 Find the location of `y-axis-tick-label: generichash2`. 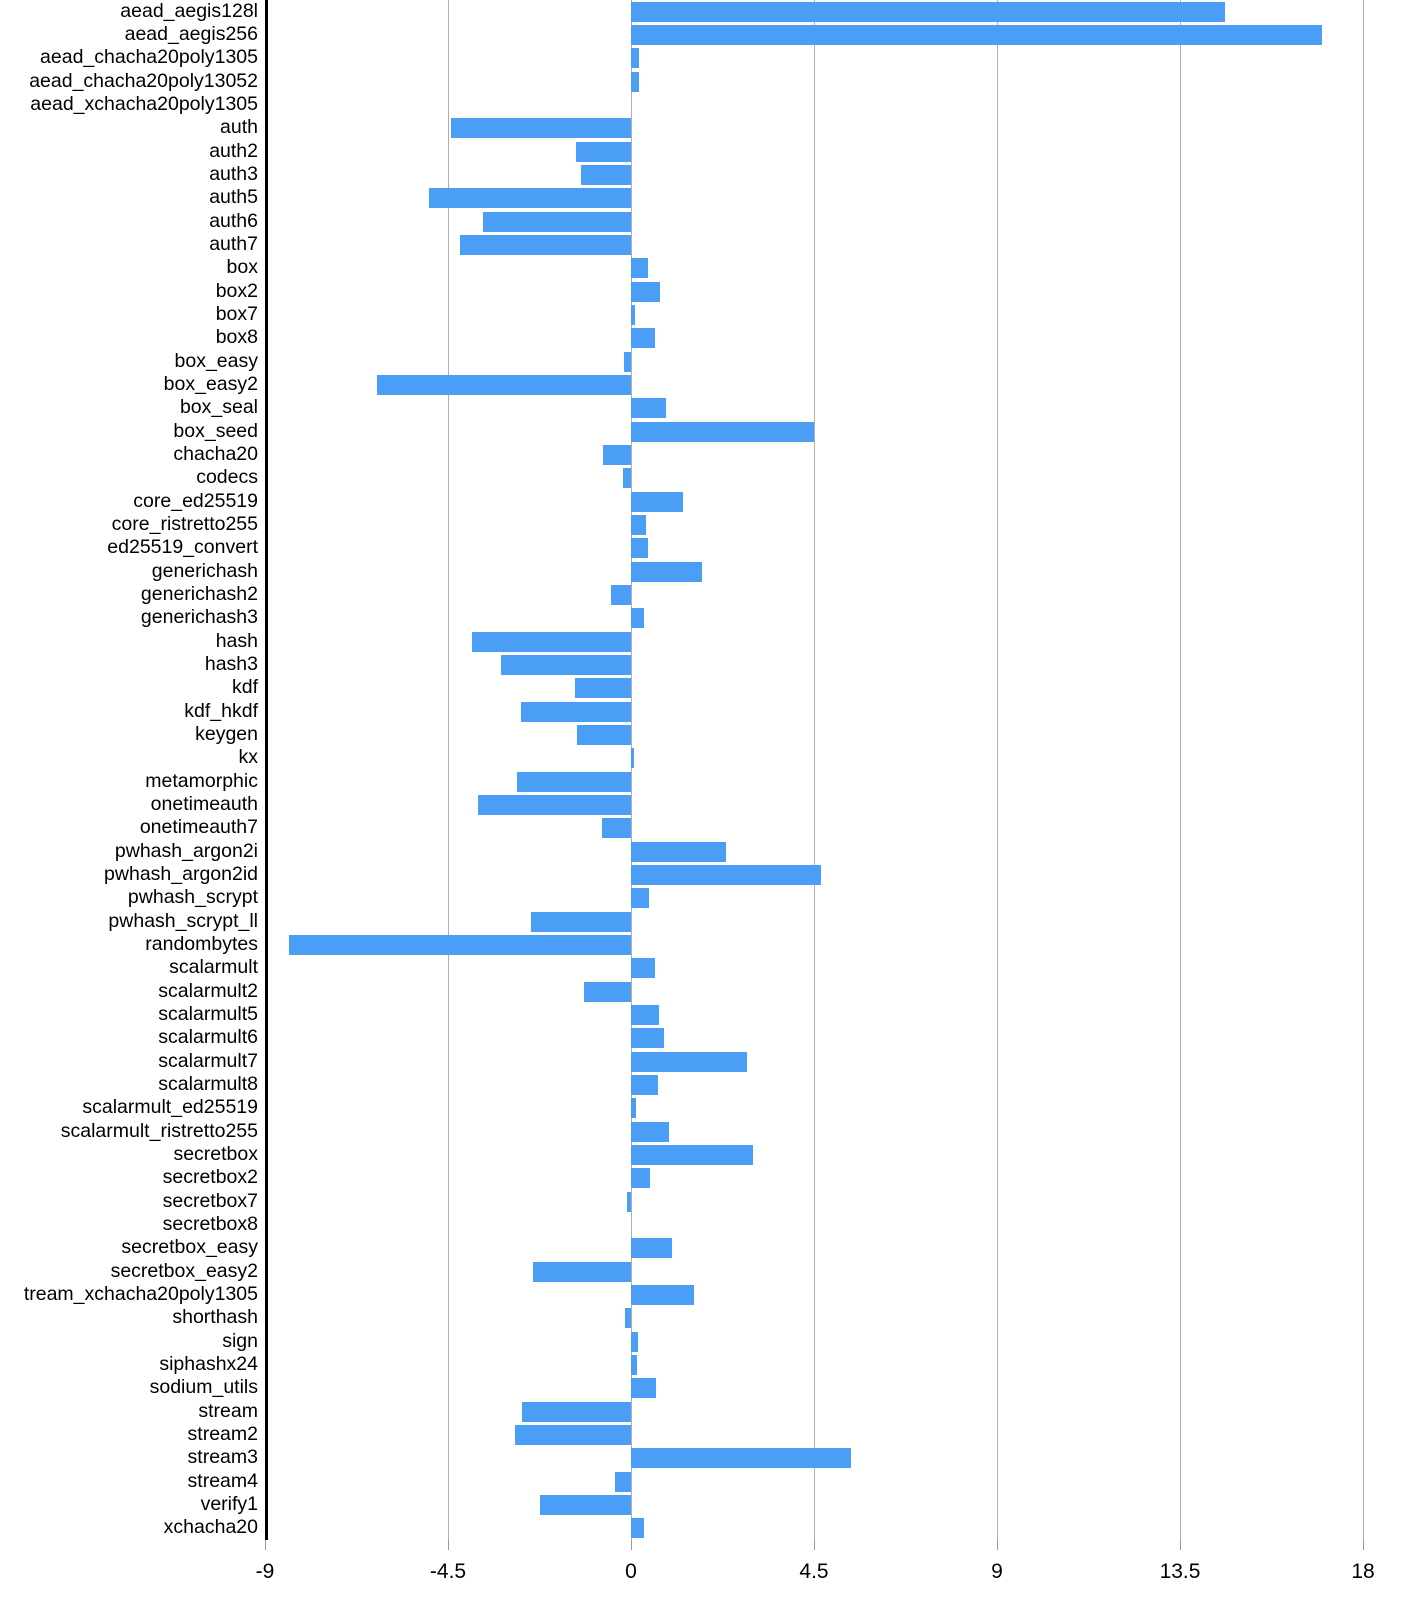

y-axis-tick-label: generichash2 is located at coordinates (199, 594).